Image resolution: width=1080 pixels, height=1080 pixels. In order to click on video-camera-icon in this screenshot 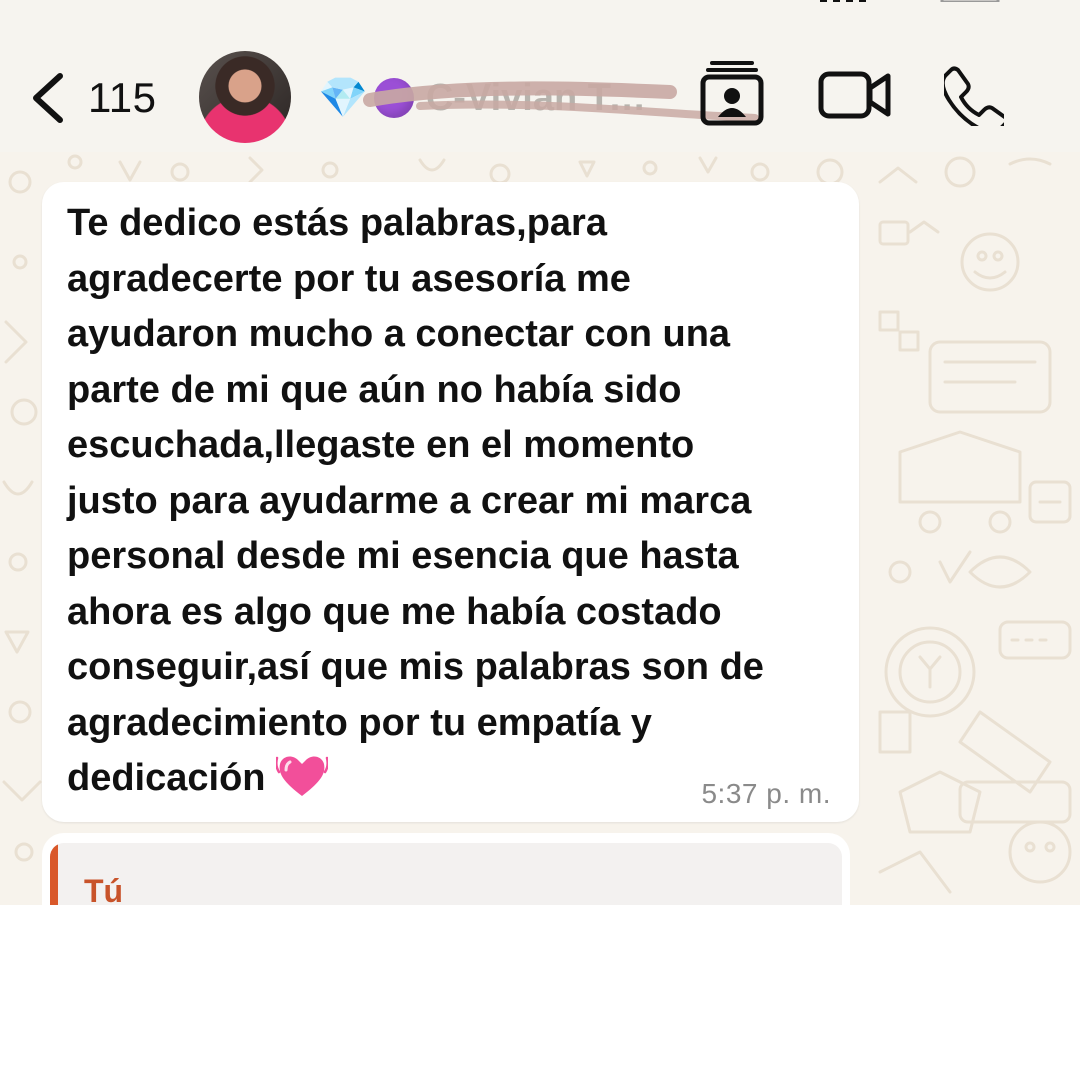, I will do `click(854, 95)`.